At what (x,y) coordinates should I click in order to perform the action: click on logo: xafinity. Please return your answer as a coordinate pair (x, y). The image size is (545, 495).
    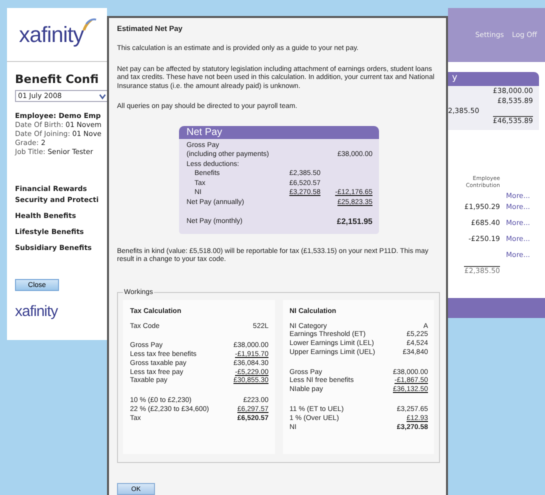
    Looking at the image, I should click on (51, 35).